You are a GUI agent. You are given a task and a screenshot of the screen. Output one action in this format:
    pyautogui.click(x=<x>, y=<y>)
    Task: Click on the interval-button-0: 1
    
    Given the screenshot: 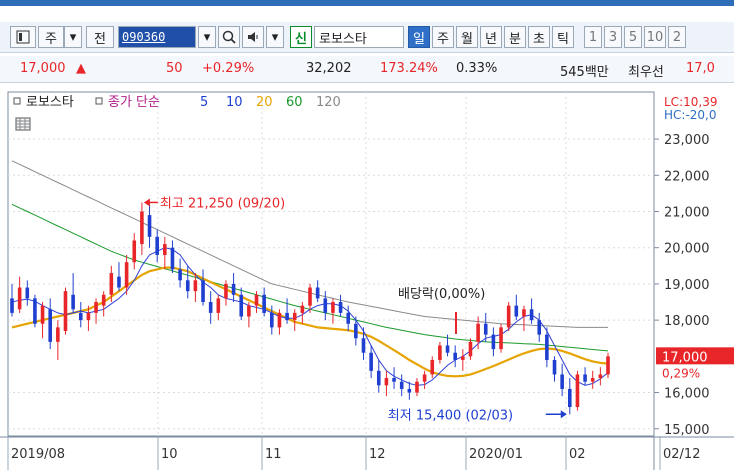 What is the action you would take?
    pyautogui.click(x=593, y=37)
    